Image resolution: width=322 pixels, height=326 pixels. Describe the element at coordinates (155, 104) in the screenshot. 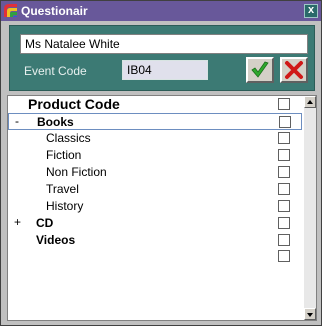

I see `tree-header-row: Product Code` at that location.